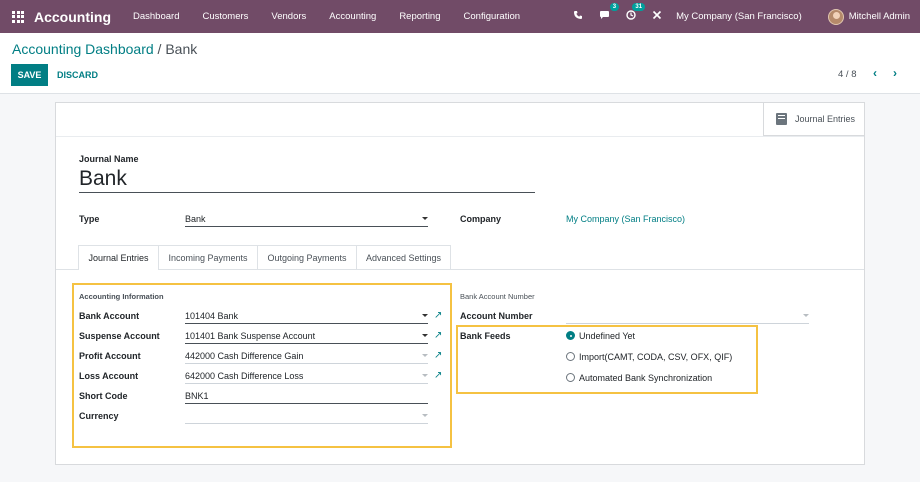 Image resolution: width=920 pixels, height=482 pixels. I want to click on debug-tools-icon, so click(657, 16).